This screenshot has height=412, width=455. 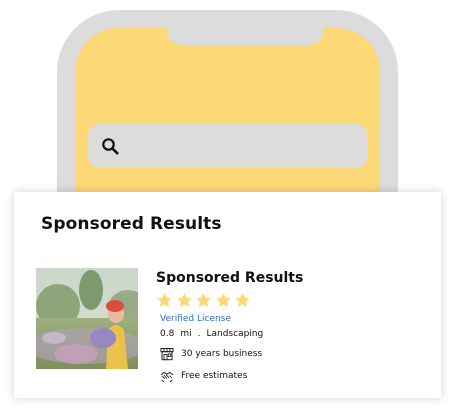 What do you see at coordinates (293, 334) in the screenshot?
I see `distance-category-row: 0.8 mi . Landscaping` at bounding box center [293, 334].